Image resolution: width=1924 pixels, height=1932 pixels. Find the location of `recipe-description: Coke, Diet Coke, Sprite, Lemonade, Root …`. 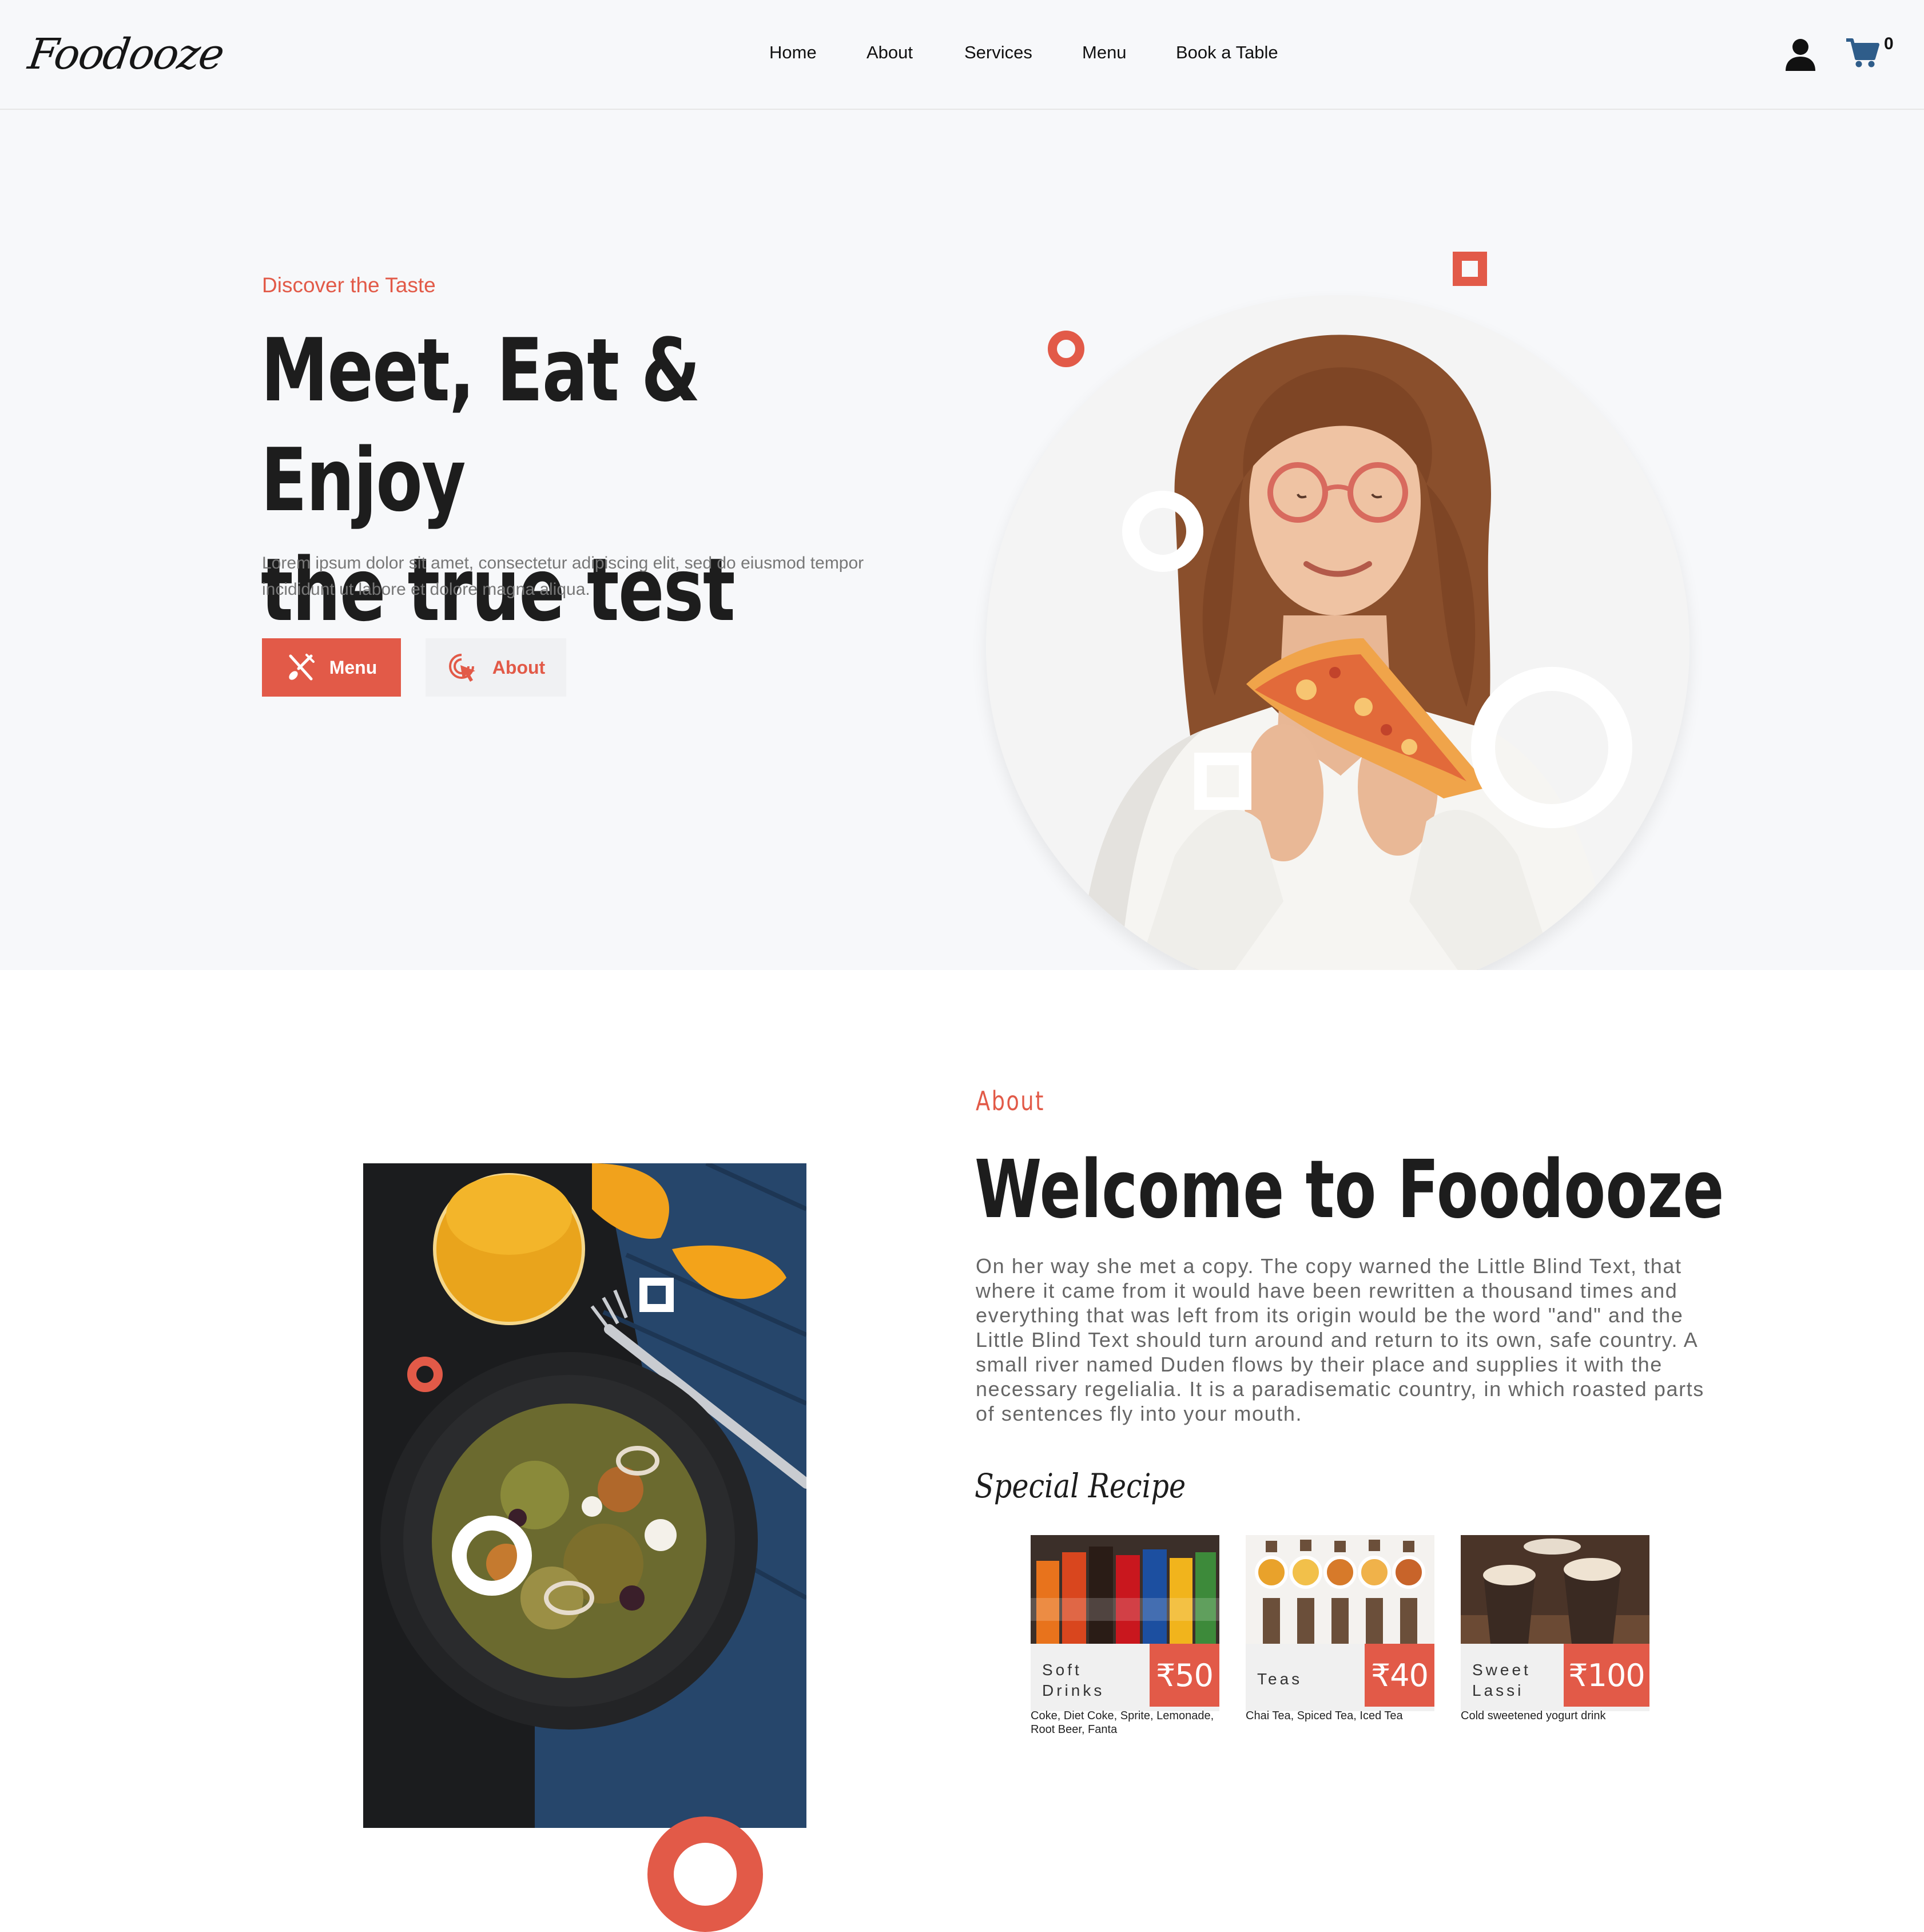

recipe-description: Coke, Diet Coke, Sprite, Lemonade, Root … is located at coordinates (1122, 1723).